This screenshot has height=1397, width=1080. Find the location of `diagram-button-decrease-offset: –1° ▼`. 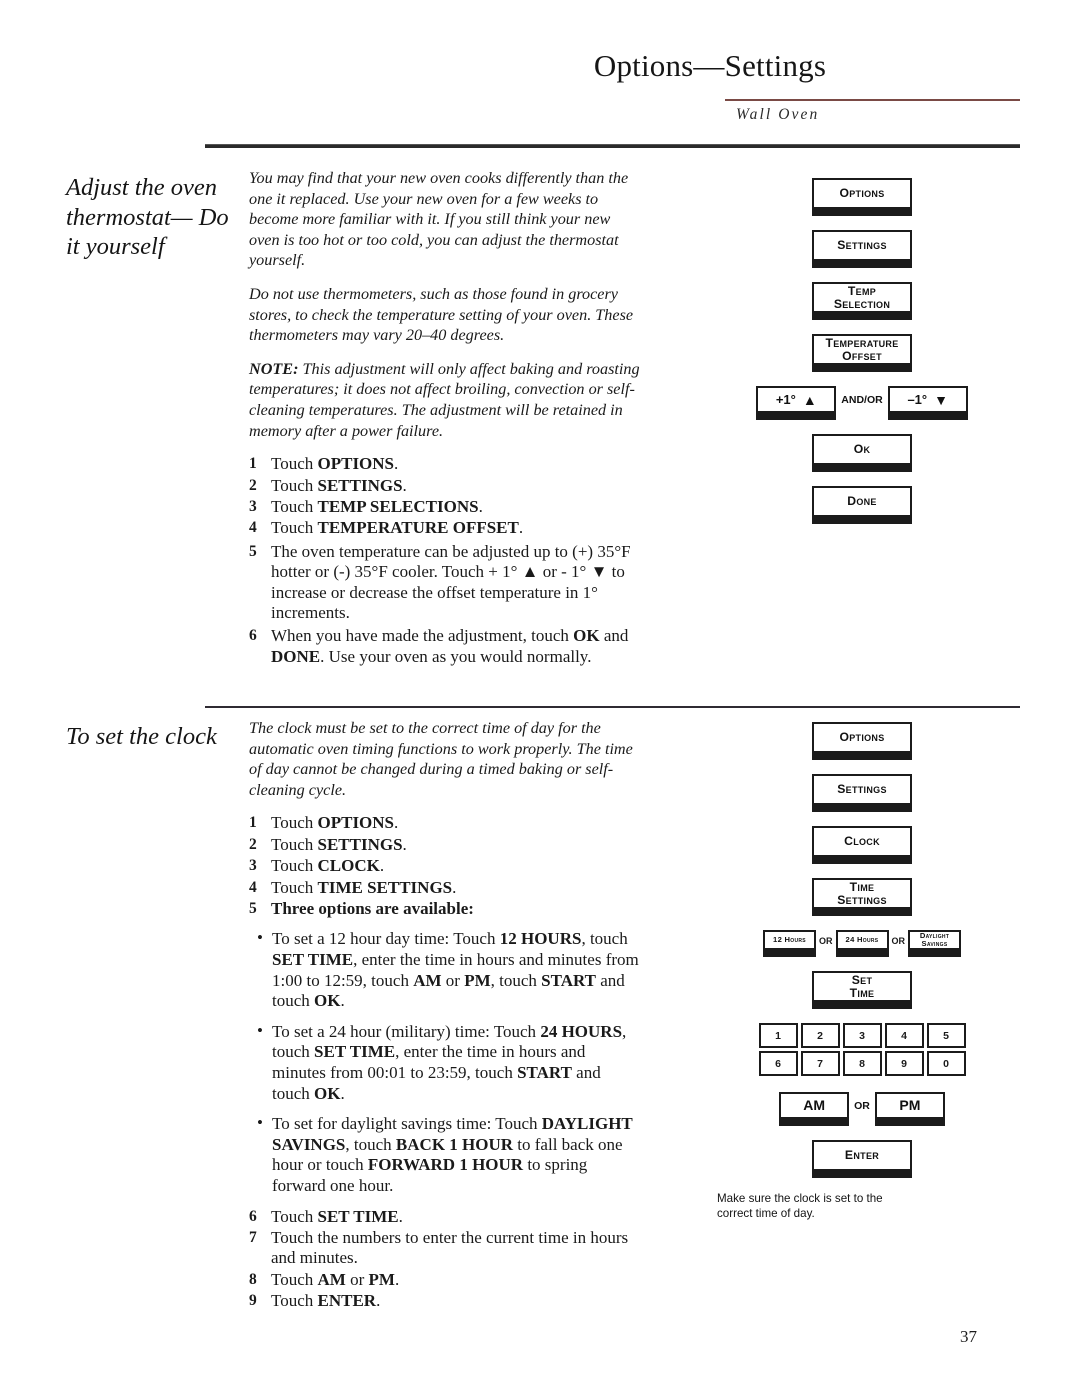

diagram-button-decrease-offset: –1° ▼ is located at coordinates (927, 403).